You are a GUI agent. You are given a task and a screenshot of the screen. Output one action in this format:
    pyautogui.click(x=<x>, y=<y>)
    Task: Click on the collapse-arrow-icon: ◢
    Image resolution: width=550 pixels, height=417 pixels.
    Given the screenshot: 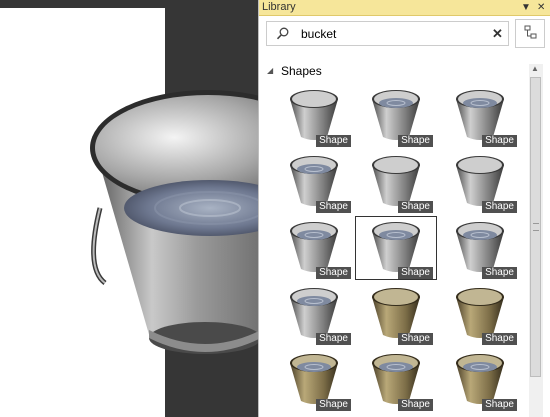 What is the action you would take?
    pyautogui.click(x=270, y=70)
    